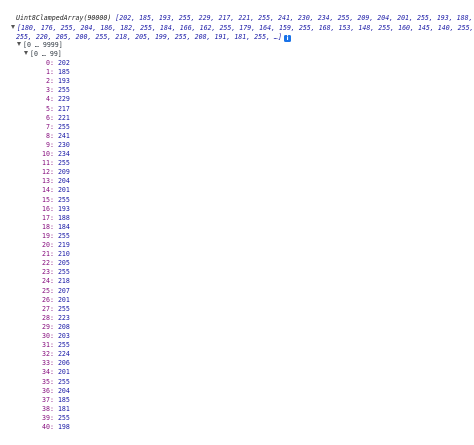 This screenshot has height=445, width=474. Describe the element at coordinates (53, 236) in the screenshot. I see `array-entry-row: 19: 255` at that location.